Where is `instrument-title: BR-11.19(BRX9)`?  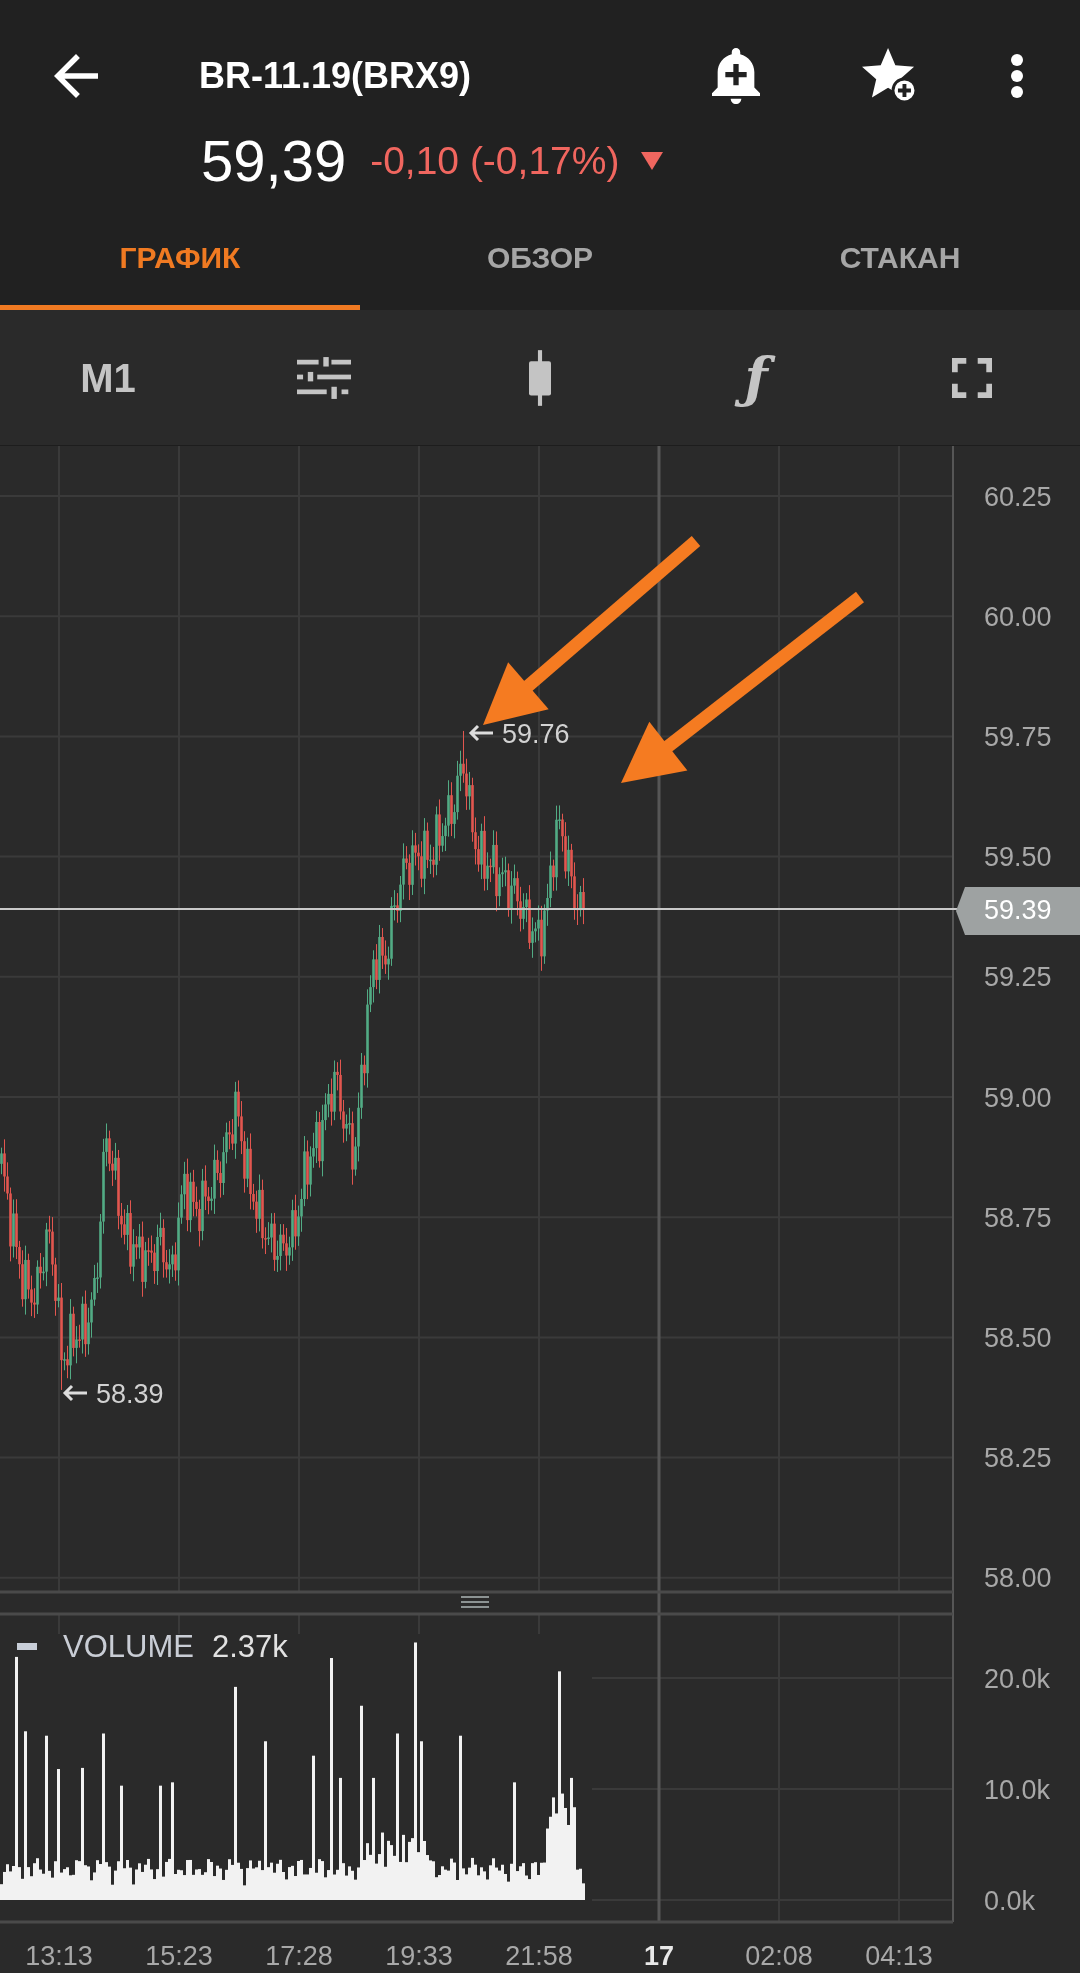 instrument-title: BR-11.19(BRX9) is located at coordinates (335, 76).